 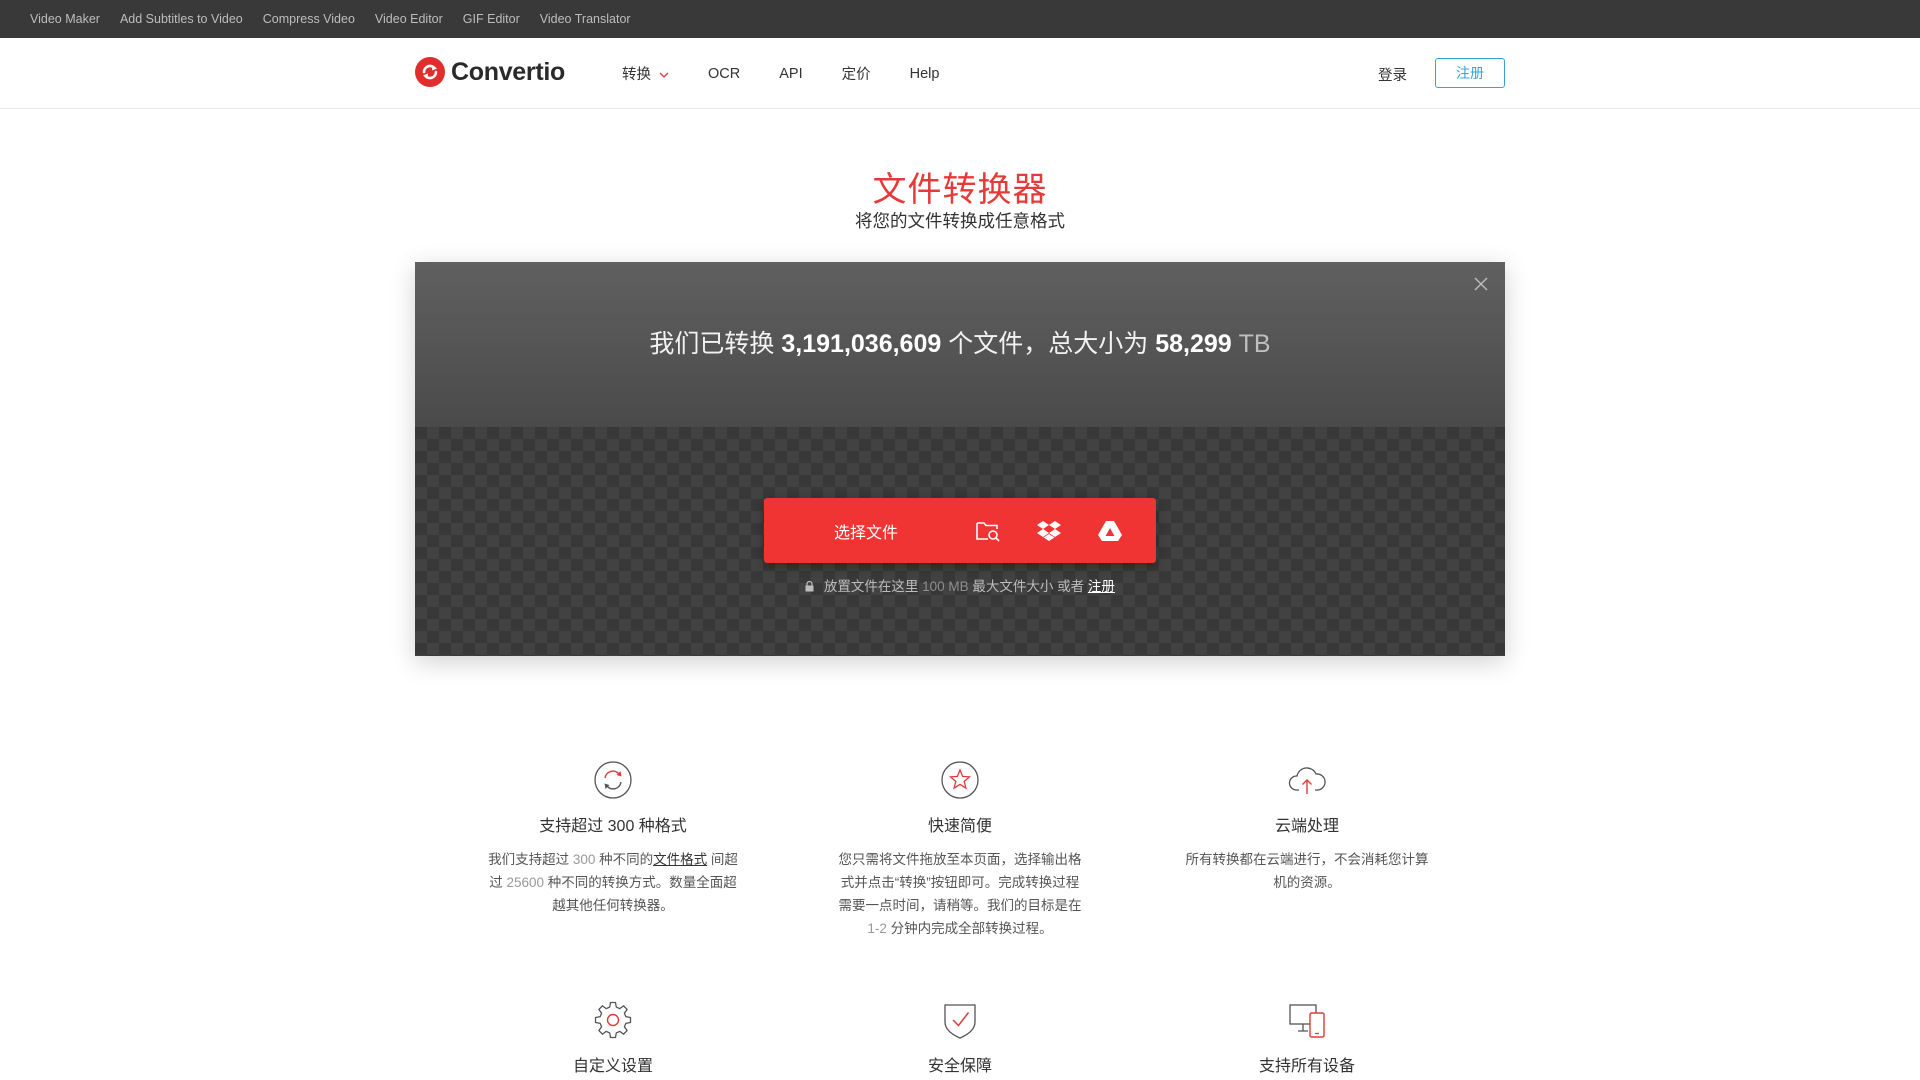 What do you see at coordinates (613, 780) in the screenshot?
I see `refresh-icon` at bounding box center [613, 780].